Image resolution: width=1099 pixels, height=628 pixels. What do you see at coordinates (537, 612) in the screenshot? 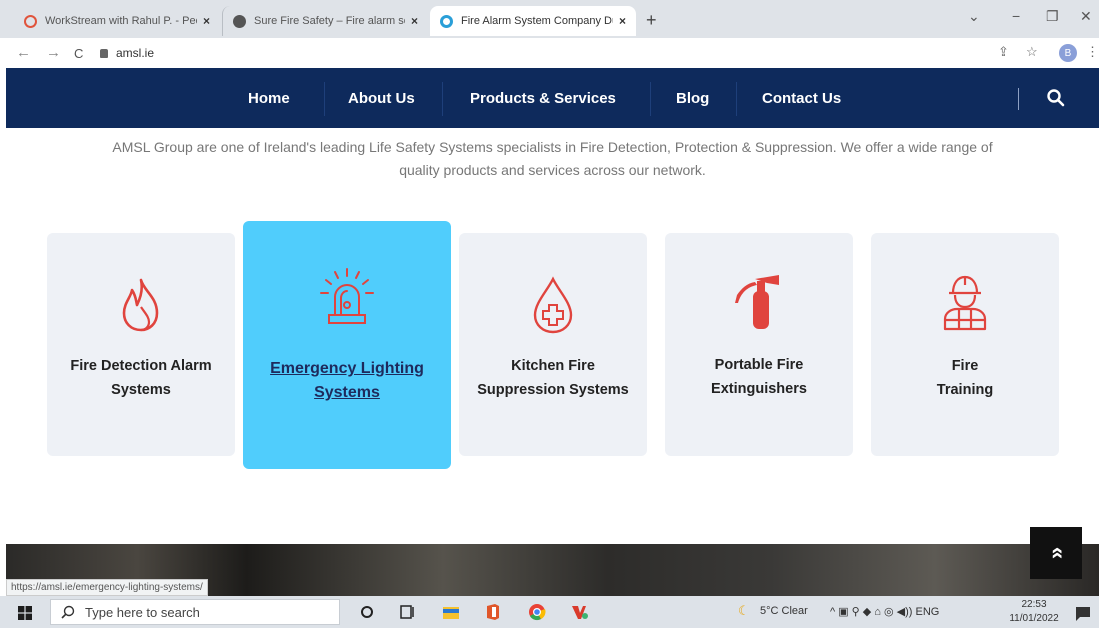
I see `chrome-icon` at bounding box center [537, 612].